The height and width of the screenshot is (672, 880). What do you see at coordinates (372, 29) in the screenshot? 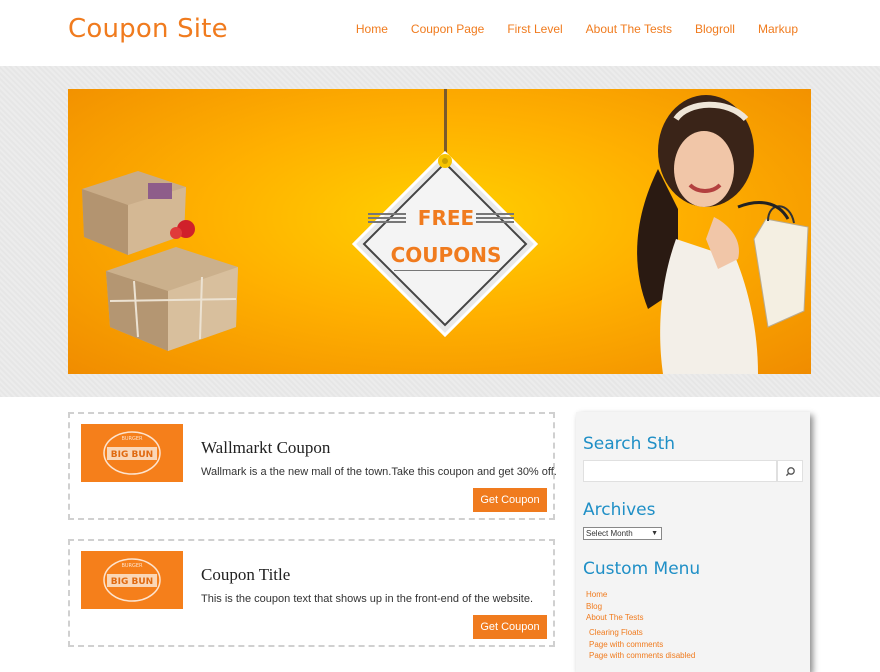
I see `nav-home: Home` at bounding box center [372, 29].